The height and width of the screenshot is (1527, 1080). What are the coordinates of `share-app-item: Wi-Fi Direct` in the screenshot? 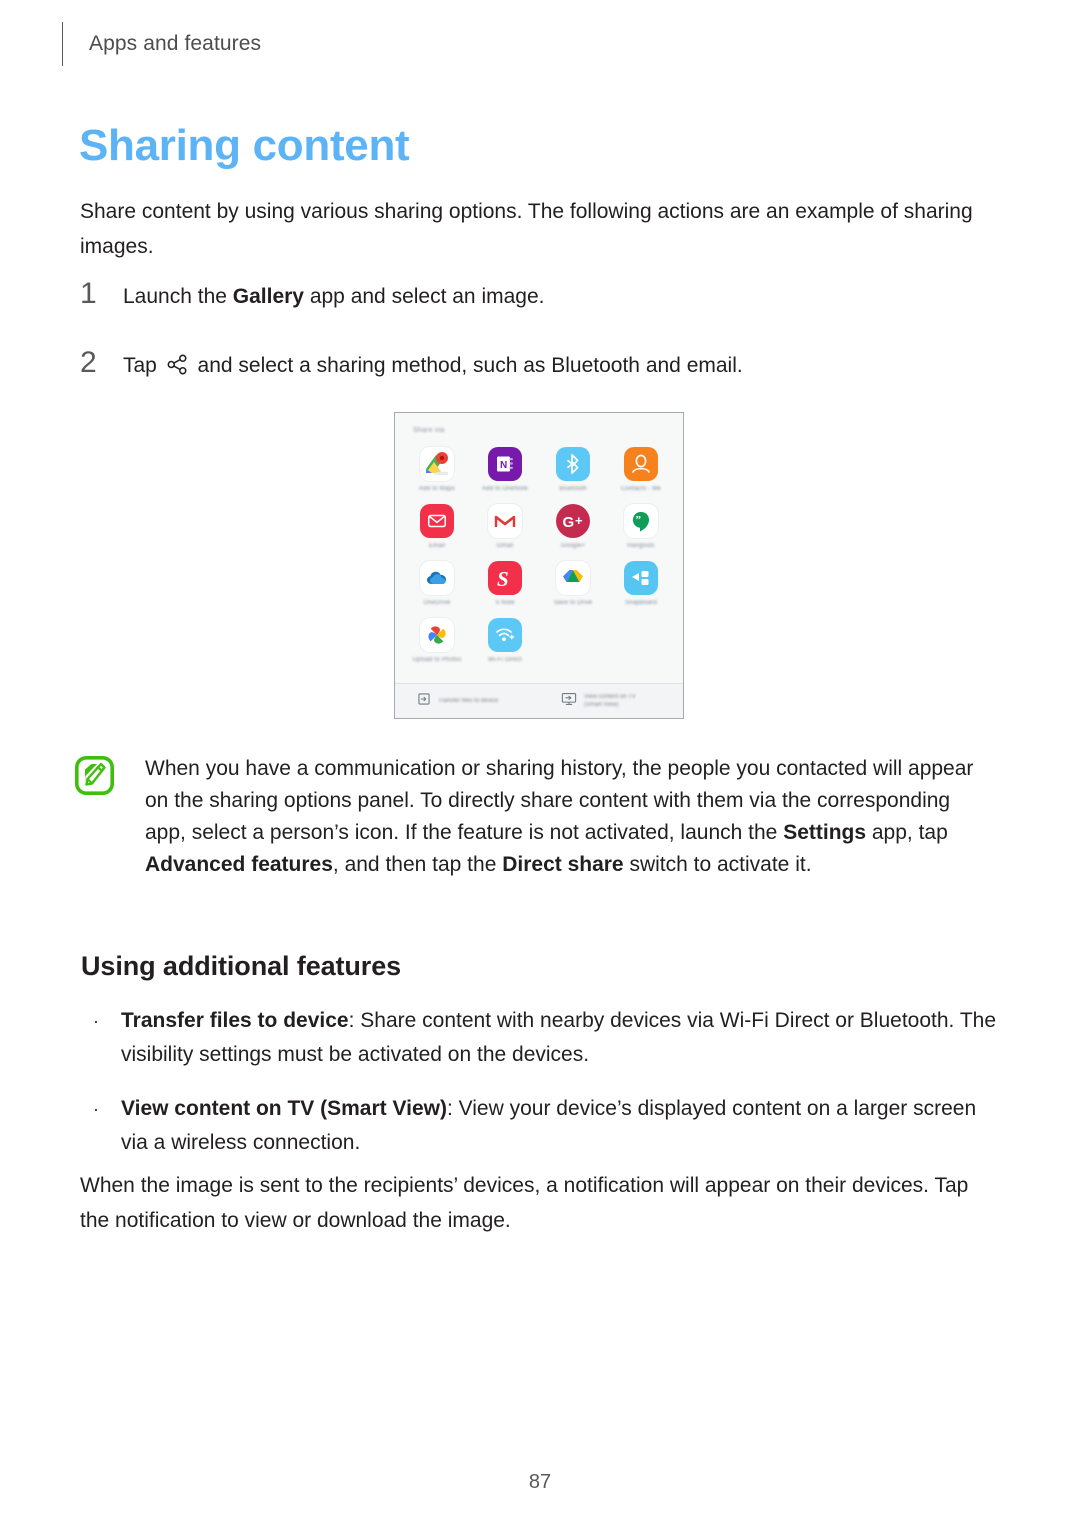 It's located at (505, 641).